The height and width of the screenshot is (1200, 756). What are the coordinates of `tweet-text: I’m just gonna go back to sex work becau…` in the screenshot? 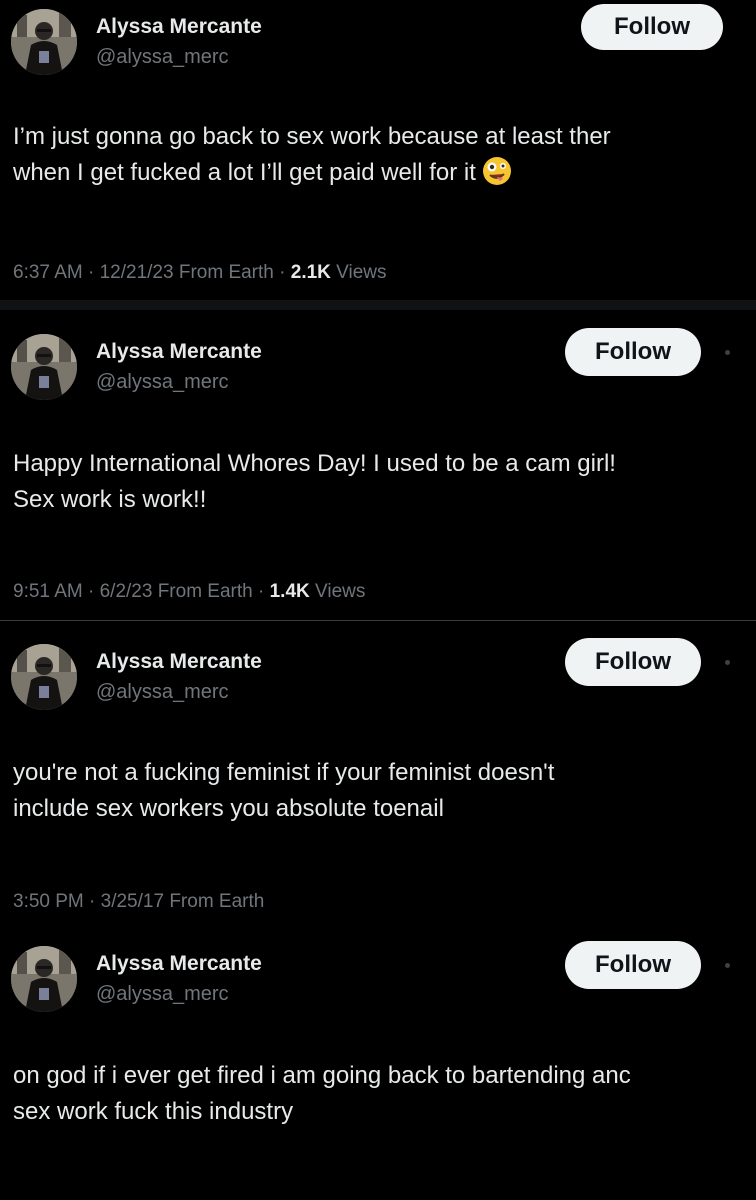 It's located at (312, 155).